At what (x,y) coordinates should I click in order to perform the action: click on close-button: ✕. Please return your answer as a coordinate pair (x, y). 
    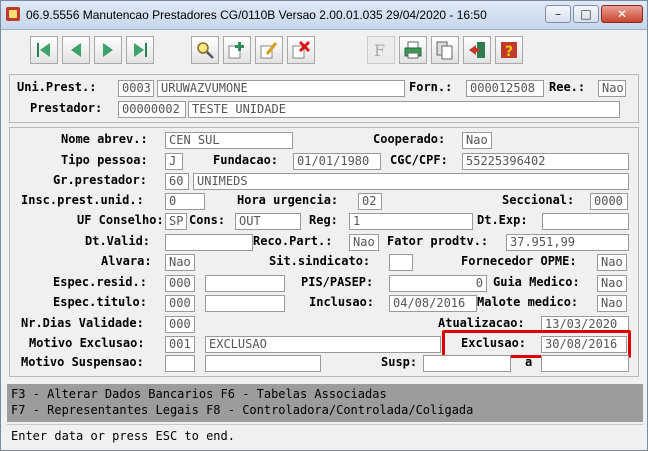
    Looking at the image, I should click on (622, 14).